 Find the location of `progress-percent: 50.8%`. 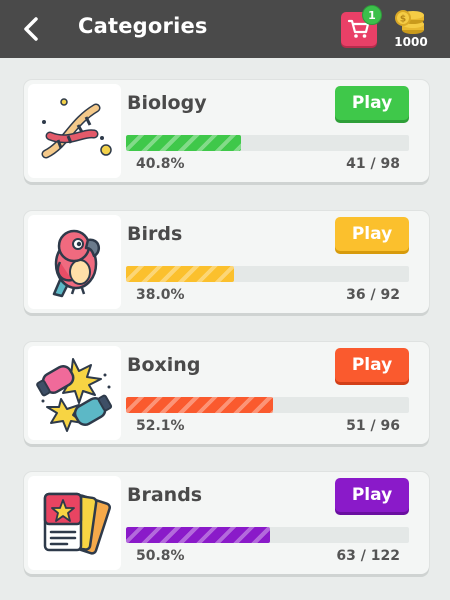

progress-percent: 50.8% is located at coordinates (160, 556).